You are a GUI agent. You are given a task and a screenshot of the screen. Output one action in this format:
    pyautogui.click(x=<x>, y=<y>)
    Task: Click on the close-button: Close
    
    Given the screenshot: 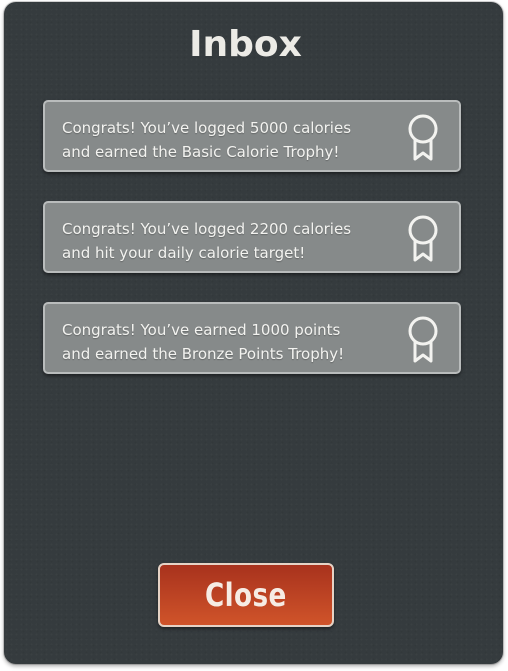 What is the action you would take?
    pyautogui.click(x=246, y=595)
    